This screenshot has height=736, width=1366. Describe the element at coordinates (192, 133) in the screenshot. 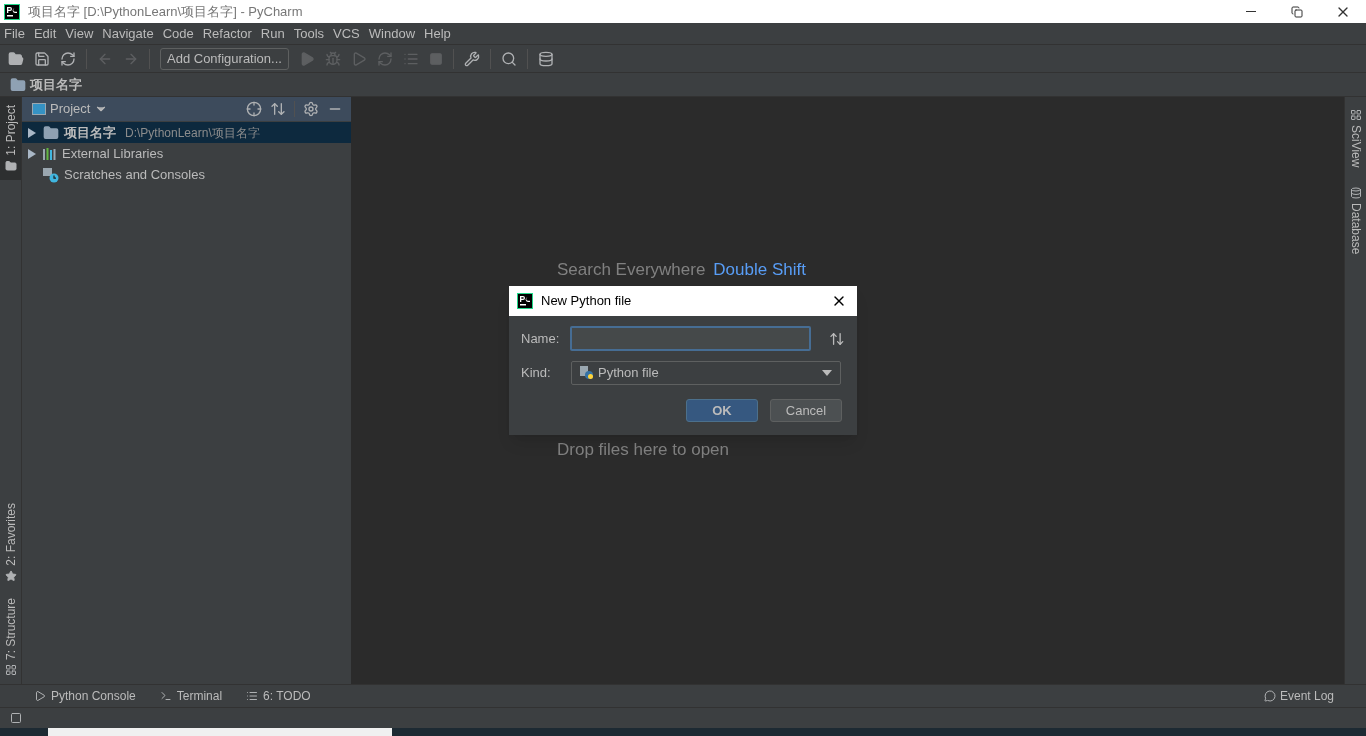

I see `tree-item-path: D:\PythonLearn\项目名字` at that location.